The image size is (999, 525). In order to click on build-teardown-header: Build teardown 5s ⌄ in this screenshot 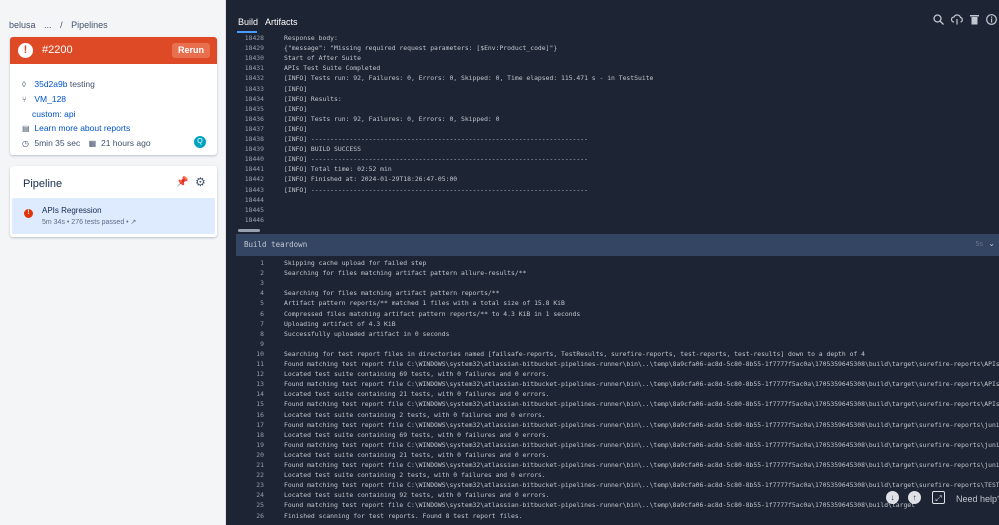, I will do `click(617, 245)`.